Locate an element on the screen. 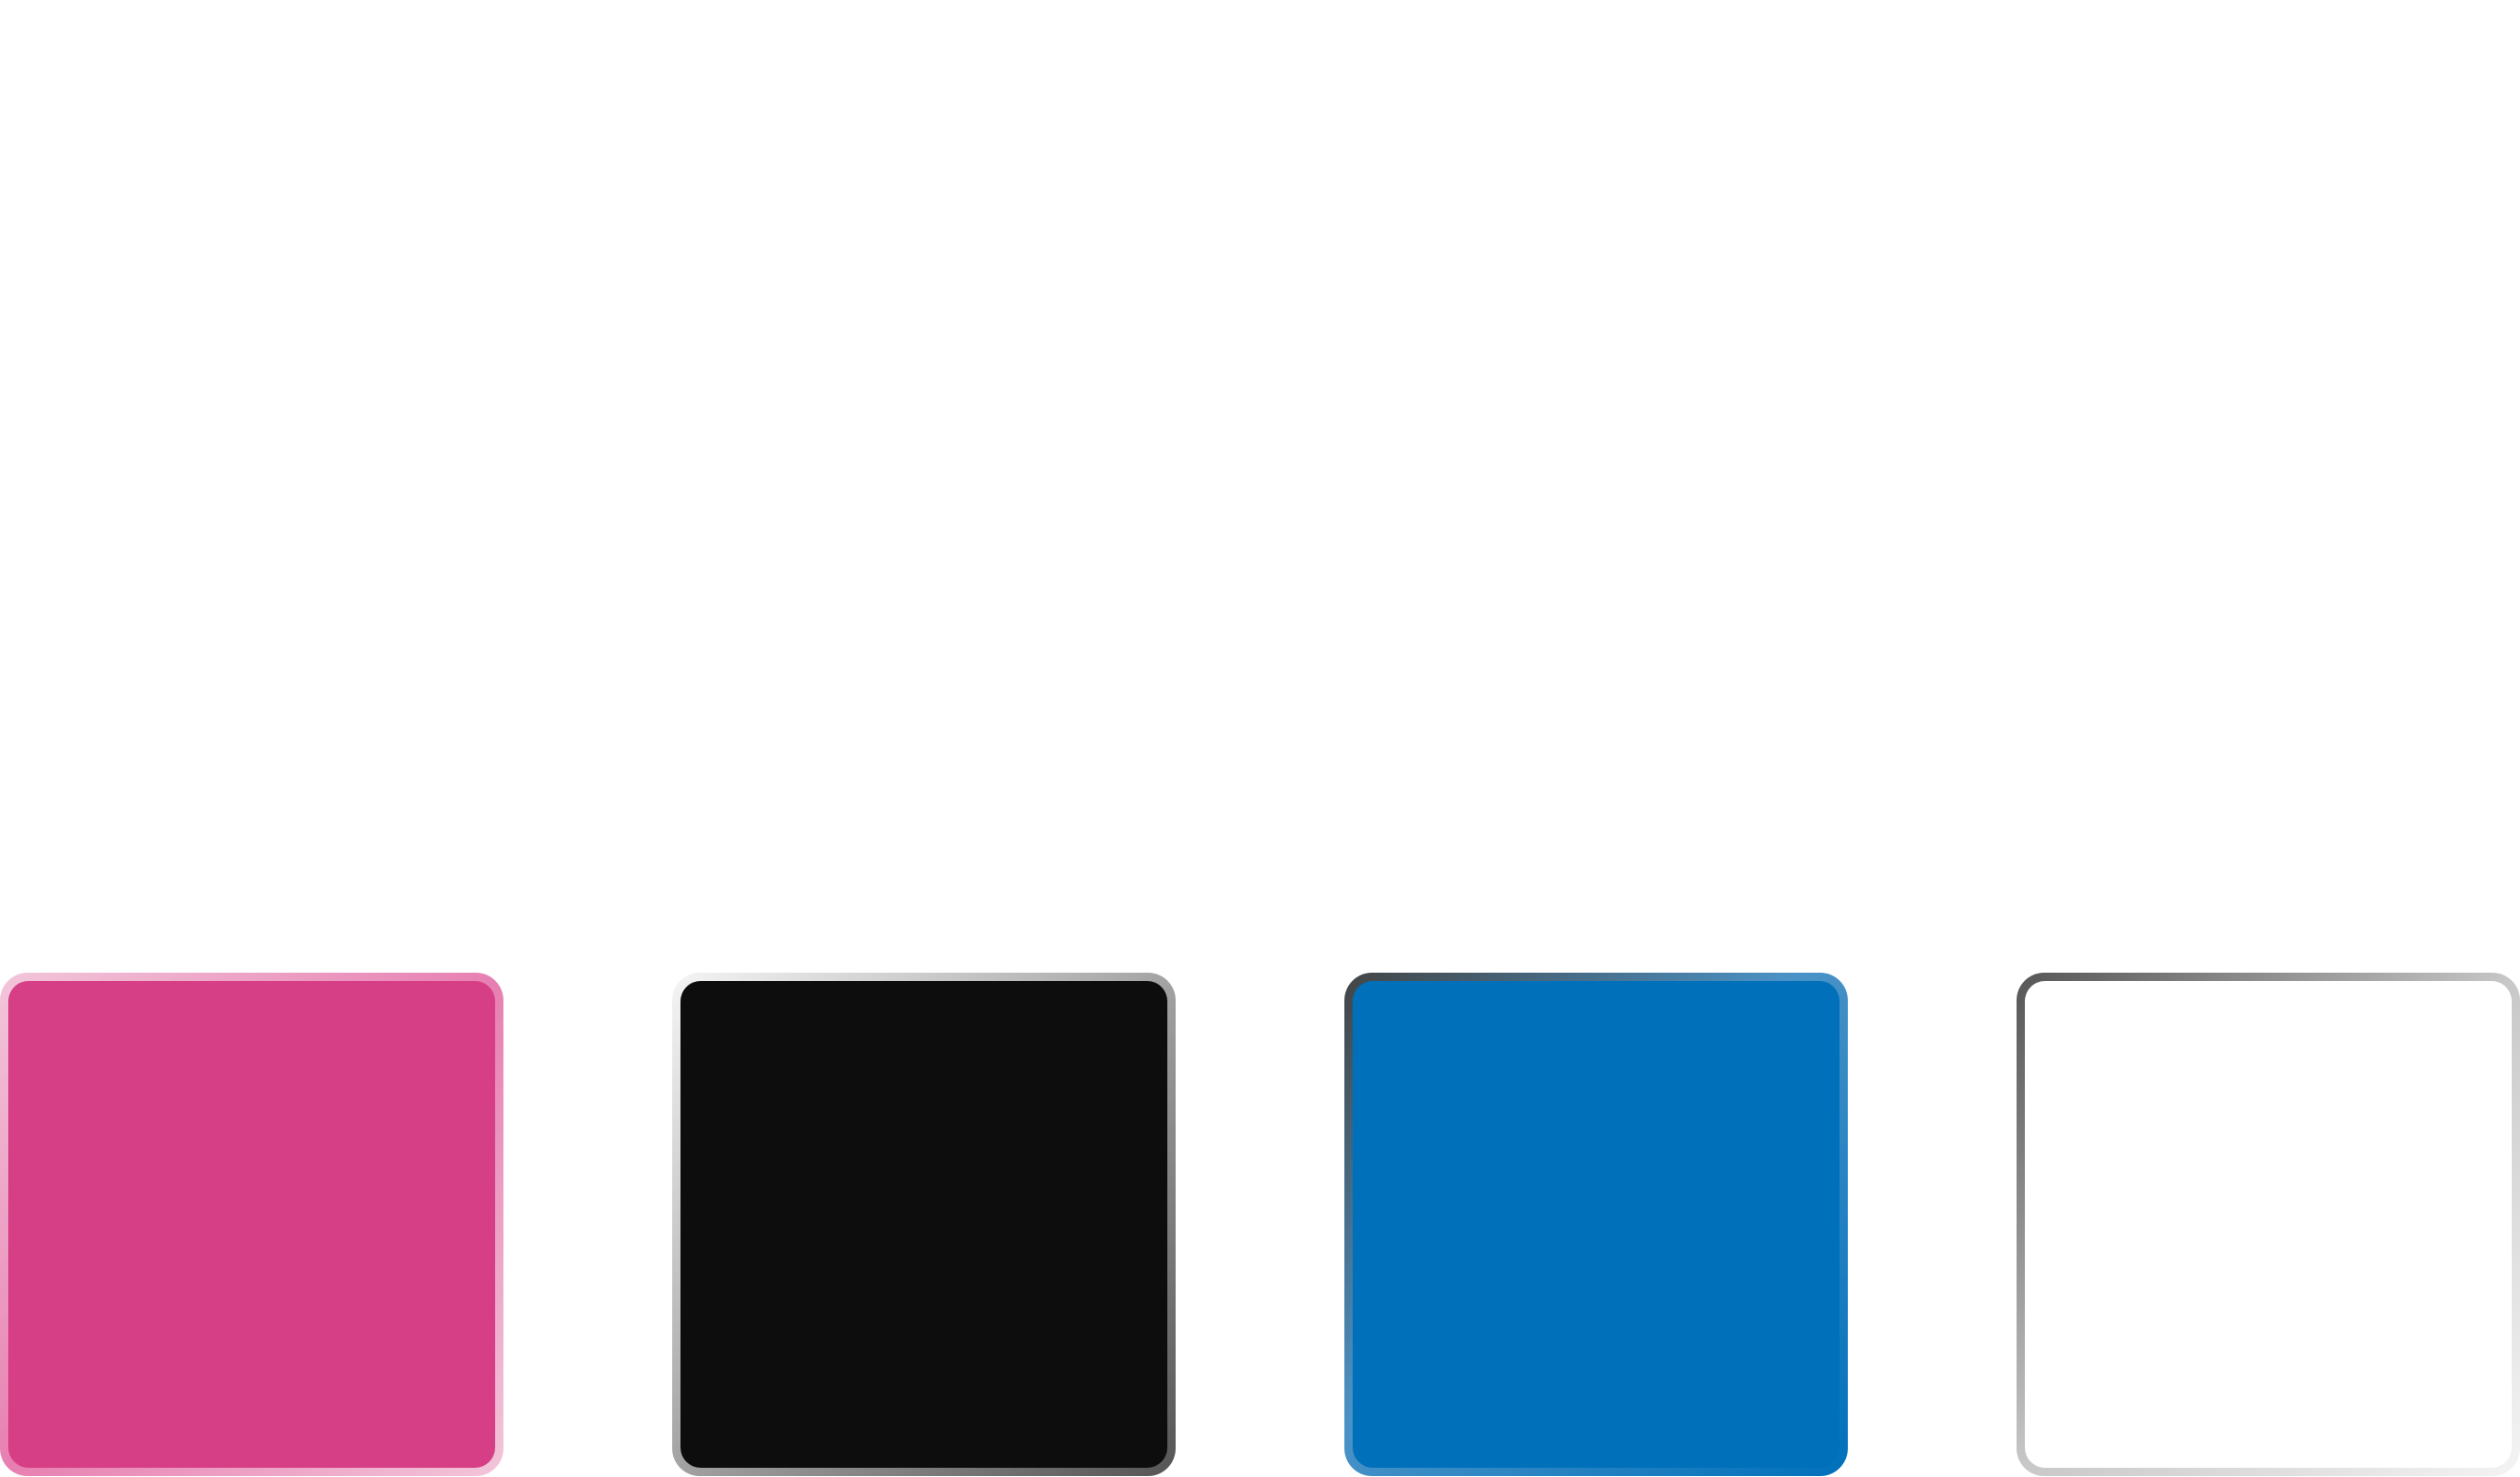 The image size is (2520, 1477). white-swatch-fill is located at coordinates (2268, 1224).